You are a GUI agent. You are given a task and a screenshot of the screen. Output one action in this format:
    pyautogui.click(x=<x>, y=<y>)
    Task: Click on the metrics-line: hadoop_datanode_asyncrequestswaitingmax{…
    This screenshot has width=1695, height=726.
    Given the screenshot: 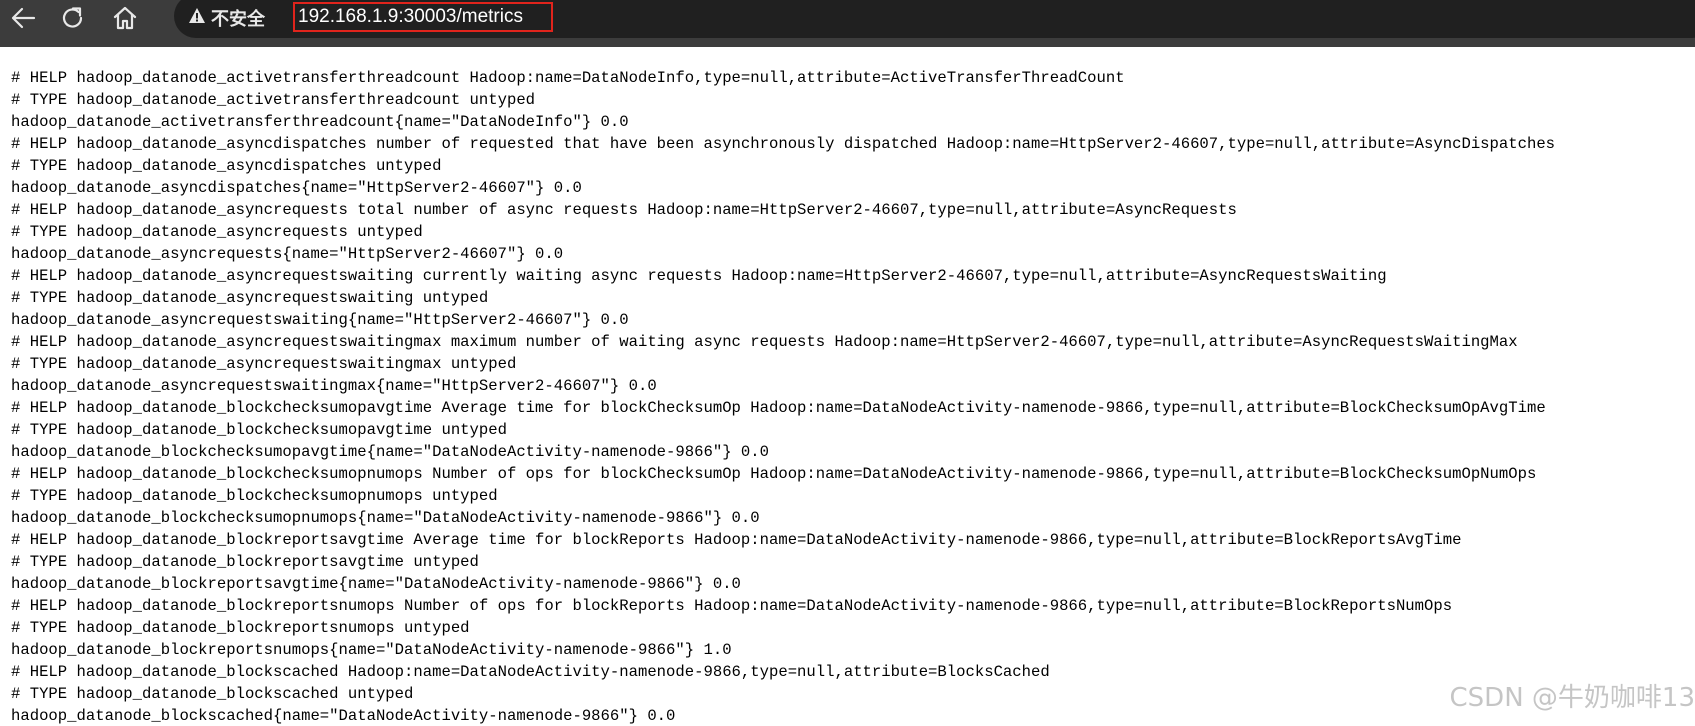 What is the action you would take?
    pyautogui.click(x=334, y=386)
    